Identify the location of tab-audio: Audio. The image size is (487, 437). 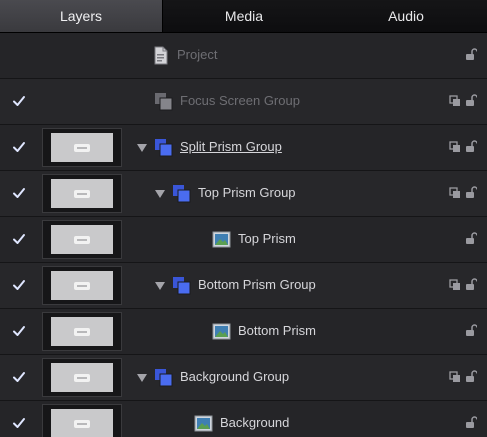
(406, 16).